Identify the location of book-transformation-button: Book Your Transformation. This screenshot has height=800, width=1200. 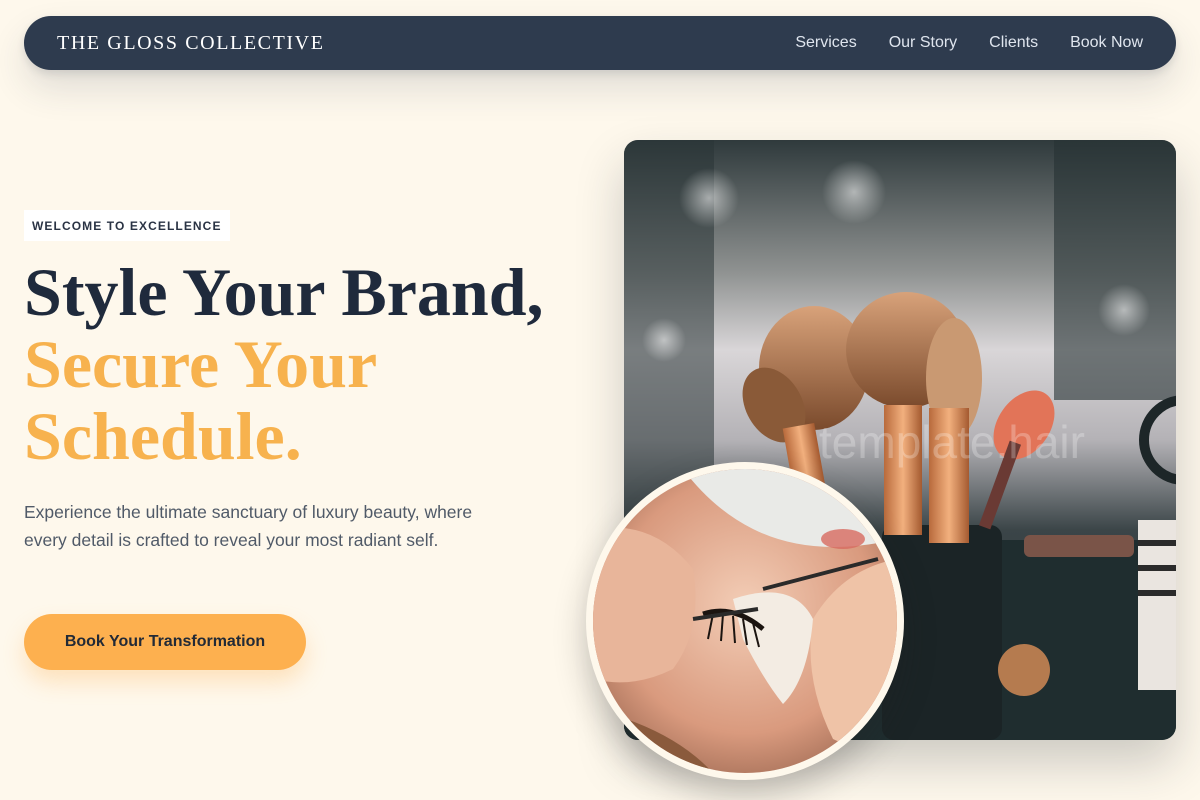
(165, 642).